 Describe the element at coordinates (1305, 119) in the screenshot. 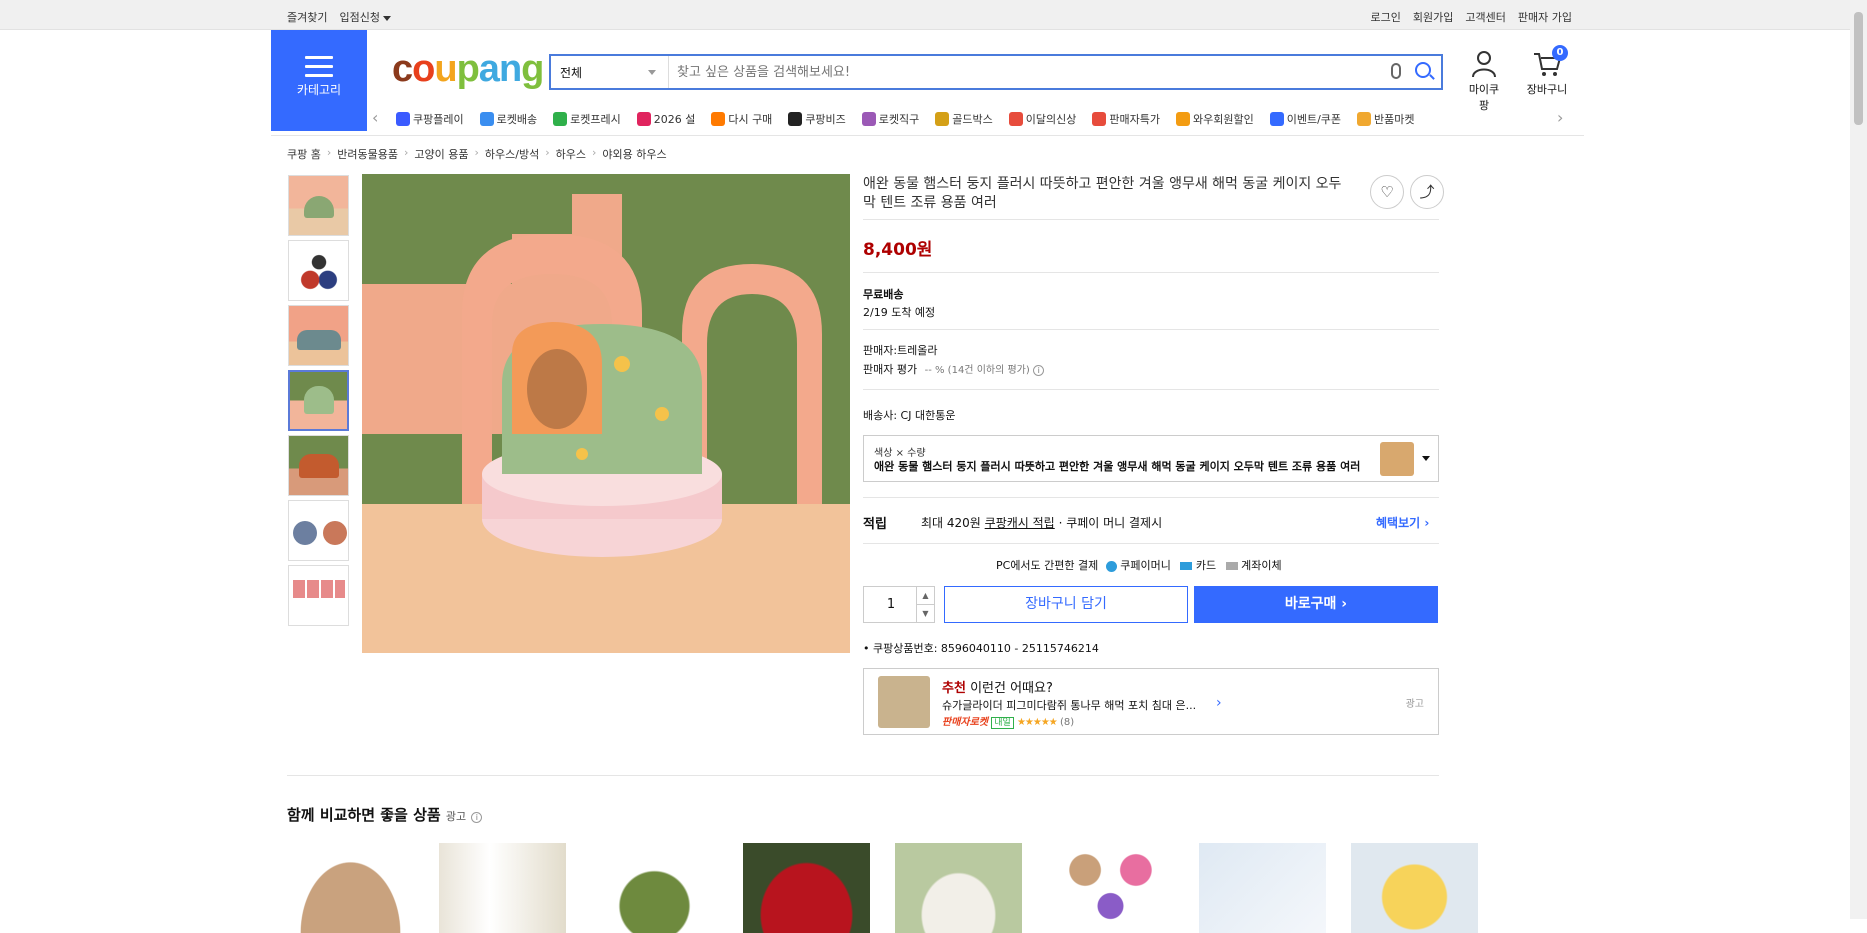

I see `nav-item: 이벤트/쿠폰` at that location.